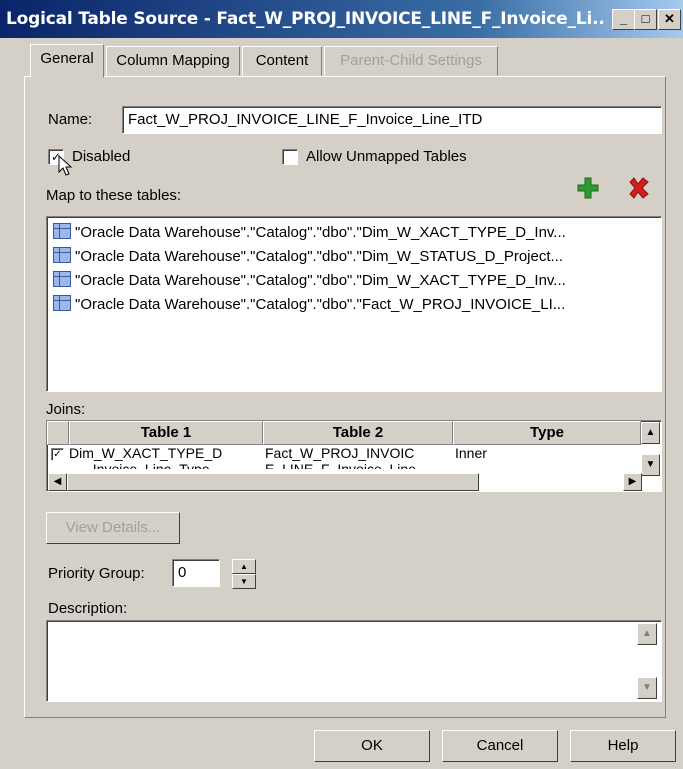  Describe the element at coordinates (196, 573) in the screenshot. I see `priority-group-input: 0` at that location.